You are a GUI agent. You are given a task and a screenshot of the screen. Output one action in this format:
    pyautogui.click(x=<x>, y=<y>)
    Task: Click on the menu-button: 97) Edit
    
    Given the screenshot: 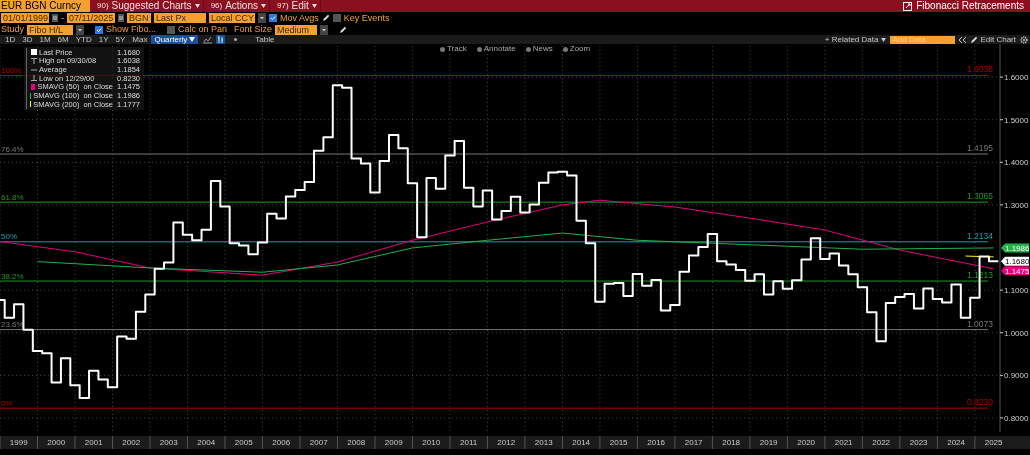 What is the action you would take?
    pyautogui.click(x=297, y=6)
    